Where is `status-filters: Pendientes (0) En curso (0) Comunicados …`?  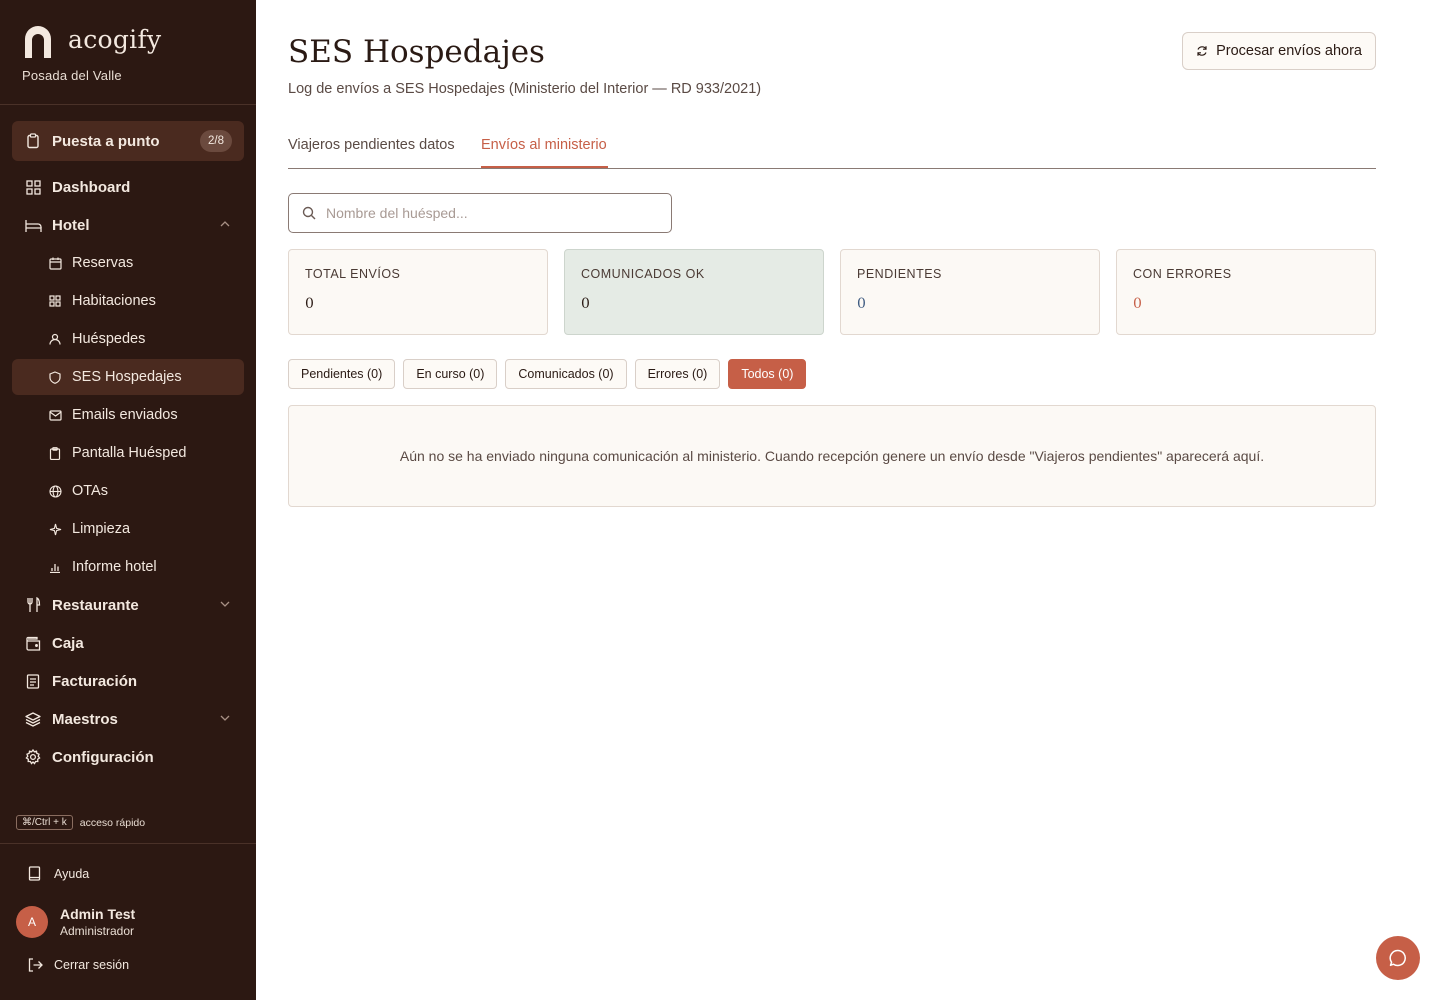 status-filters: Pendientes (0) En curso (0) Comunicados … is located at coordinates (551, 374).